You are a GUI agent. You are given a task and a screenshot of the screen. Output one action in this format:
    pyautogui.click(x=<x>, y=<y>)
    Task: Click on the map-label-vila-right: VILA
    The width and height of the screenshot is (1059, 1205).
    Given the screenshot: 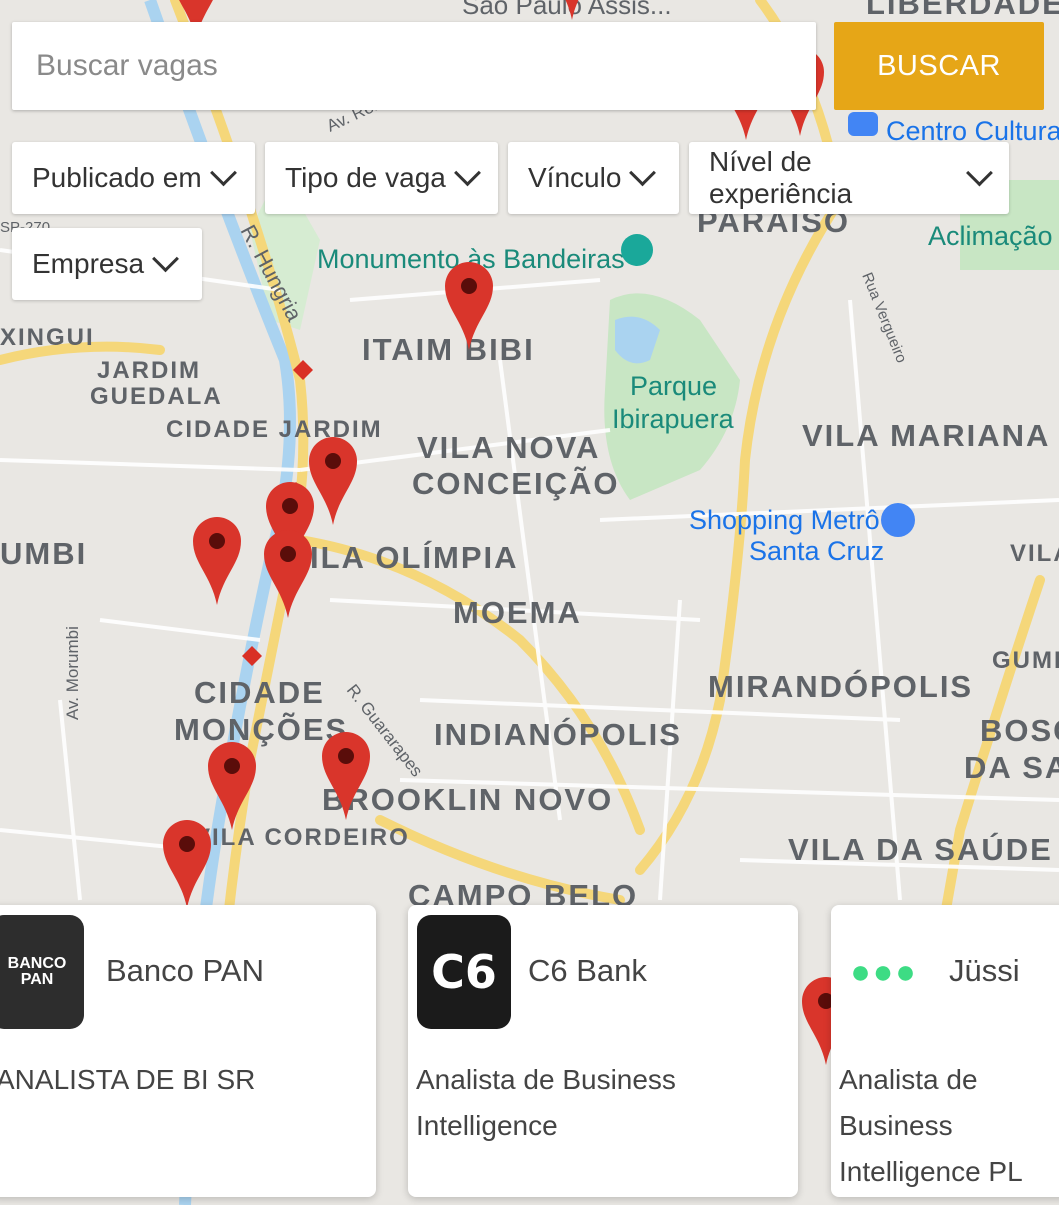 What is the action you would take?
    pyautogui.click(x=1034, y=553)
    